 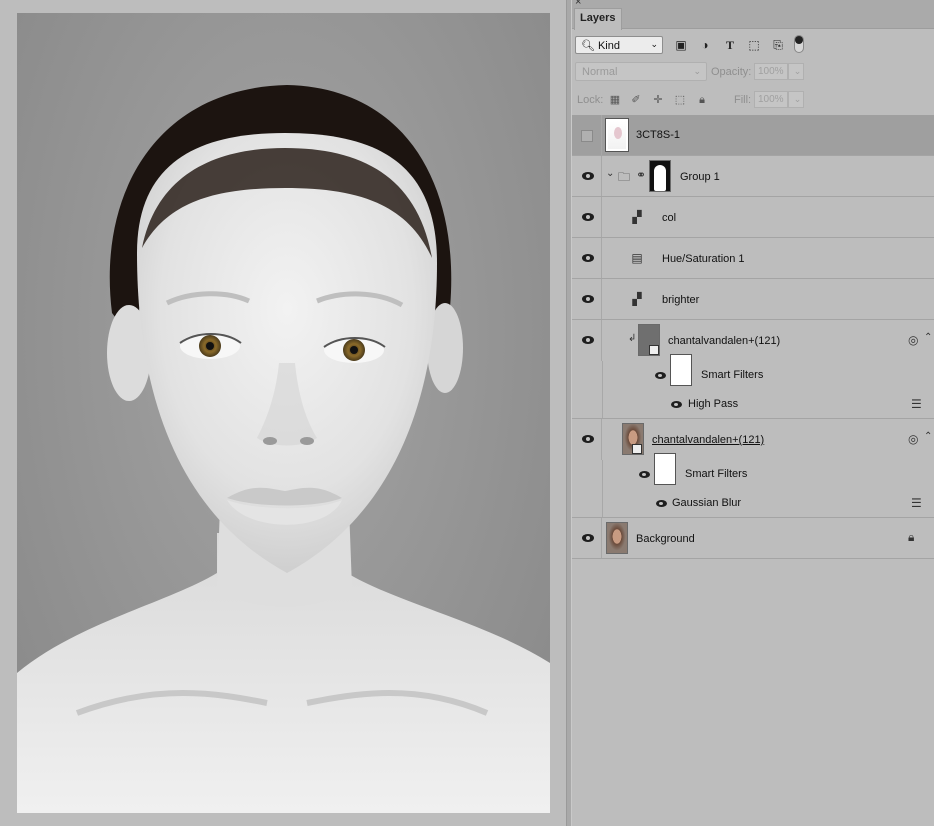 I want to click on filter-row: 🔍︎ Kind ⌄ ▣ ◑ T ⬚ ⎘, so click(x=753, y=44).